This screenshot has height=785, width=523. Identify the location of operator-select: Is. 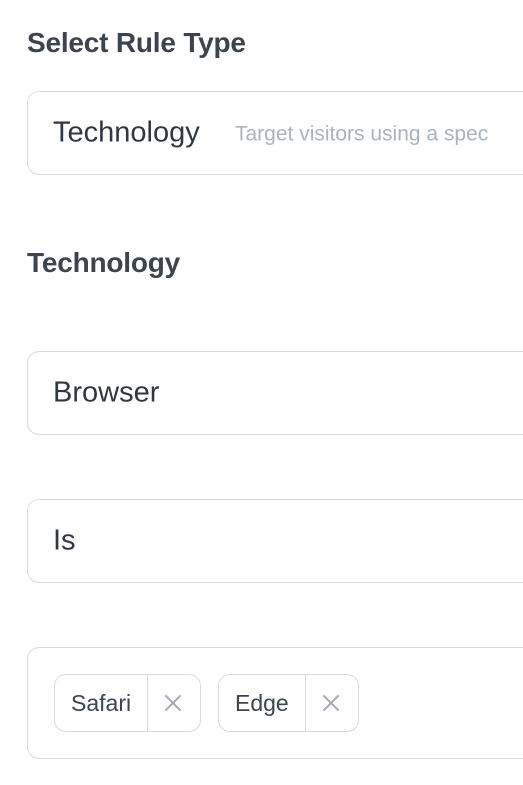
(275, 541).